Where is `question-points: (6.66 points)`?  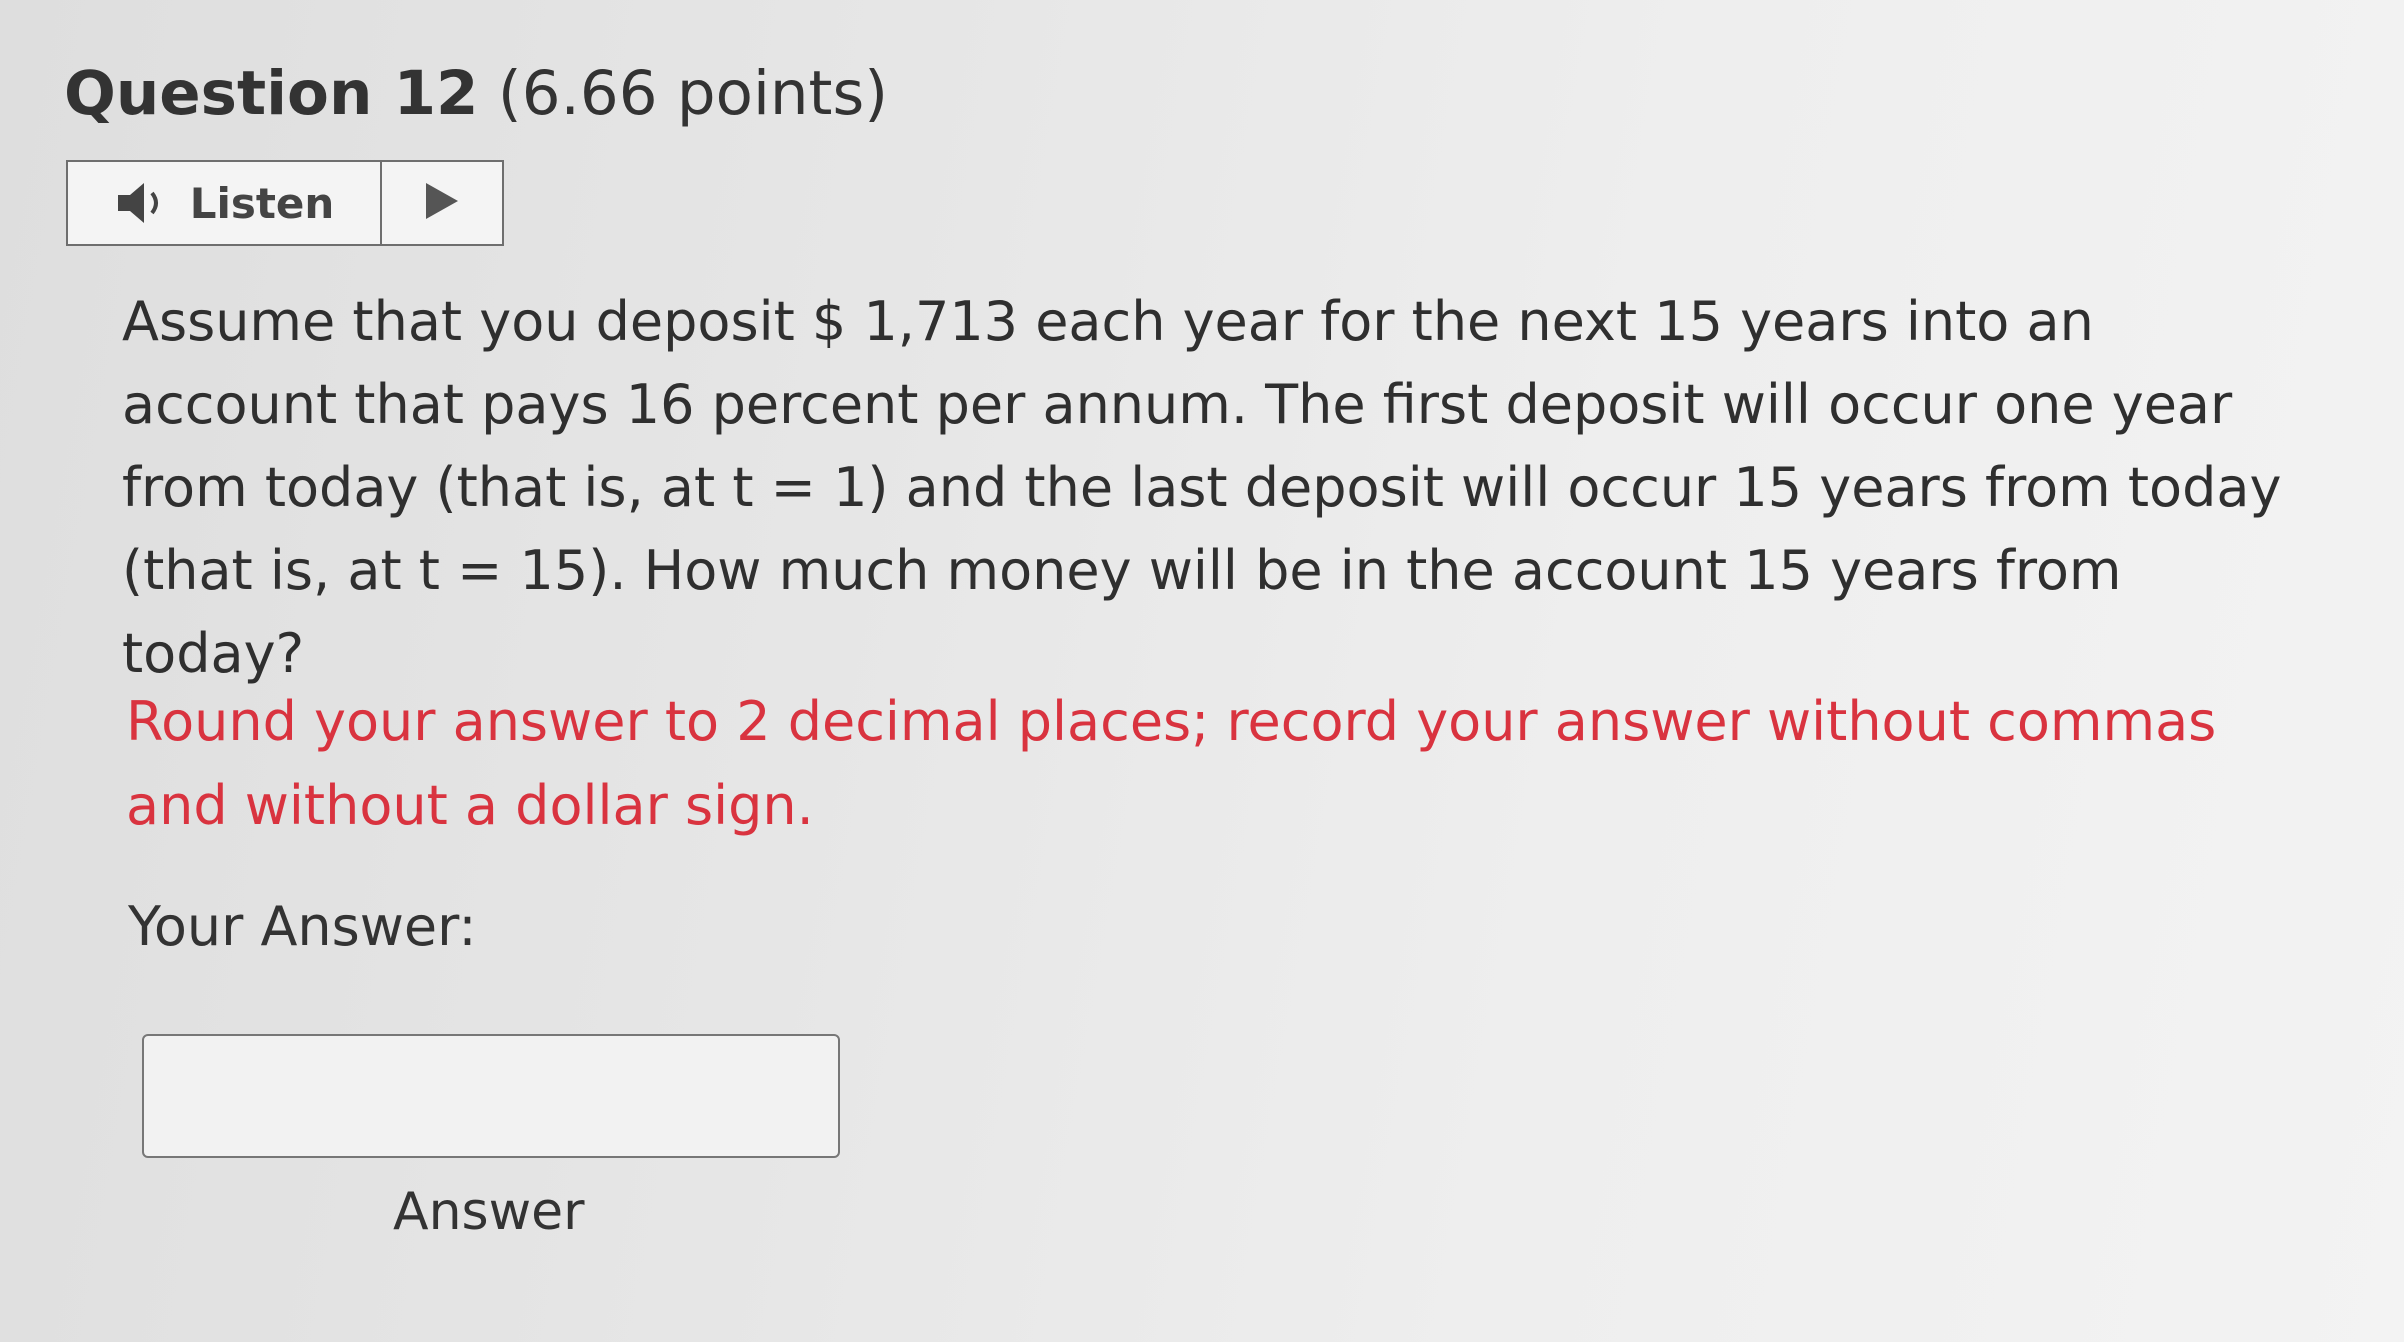 question-points: (6.66 points) is located at coordinates (693, 93).